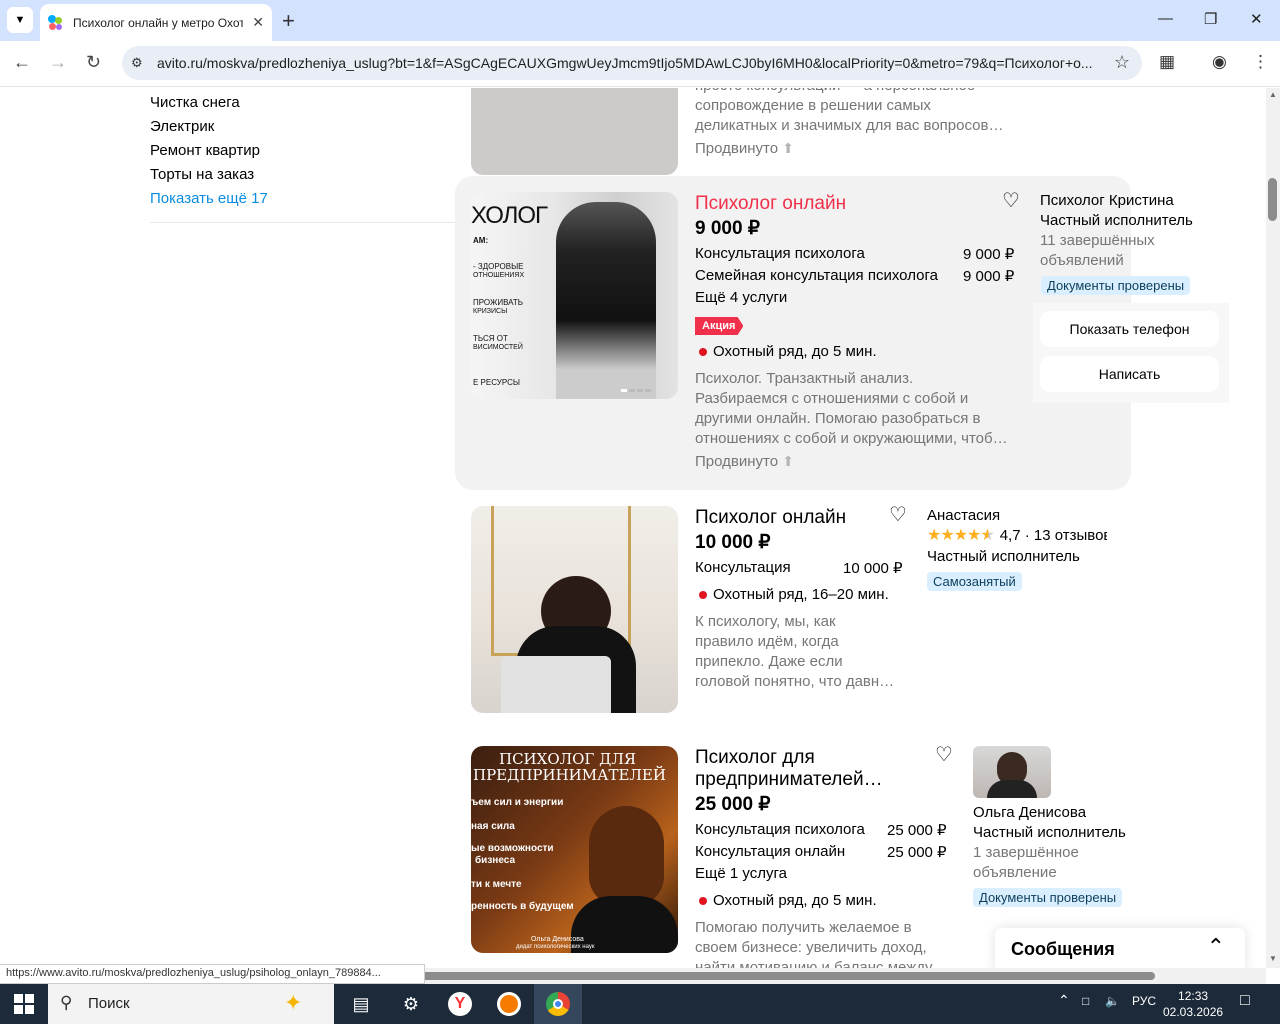  I want to click on listing2-photo, so click(574, 609).